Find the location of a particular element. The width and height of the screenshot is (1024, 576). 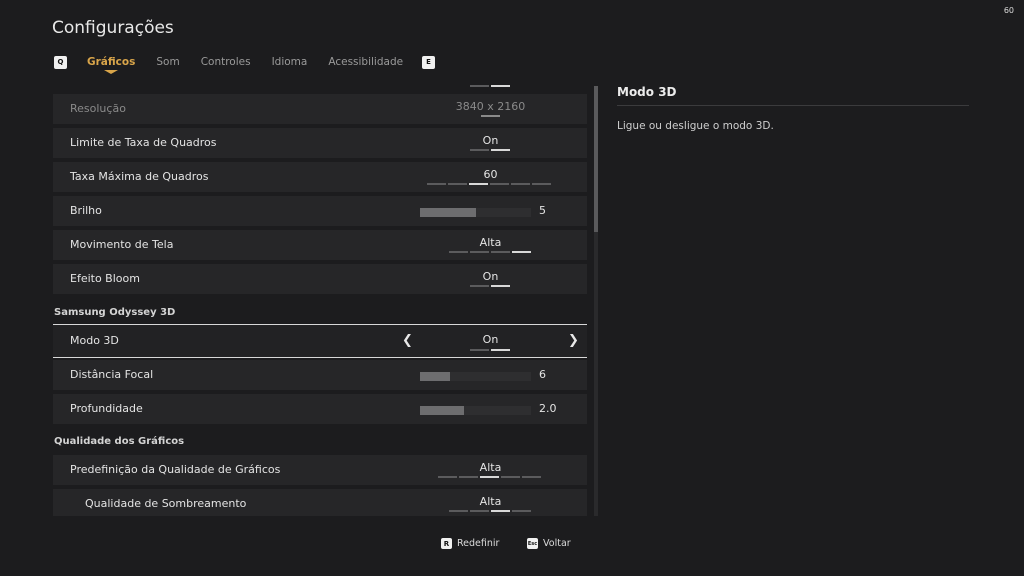

setting-row-frame-limit: Limite de Taxa de Quadros On is located at coordinates (320, 143).